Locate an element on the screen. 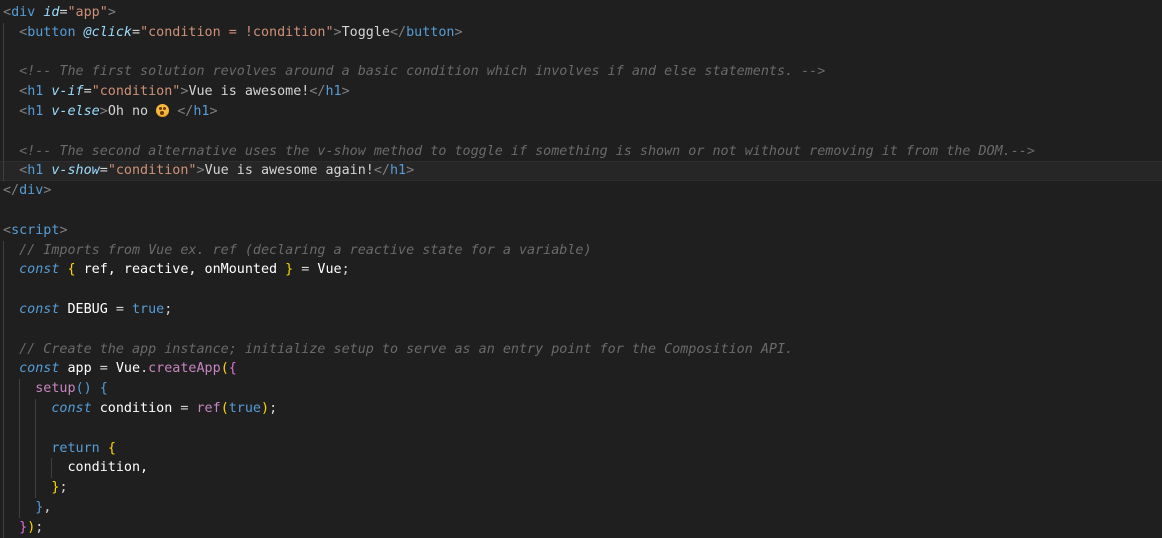 The width and height of the screenshot is (1162, 538). code-line: const DEBUG = true; is located at coordinates (581, 309).